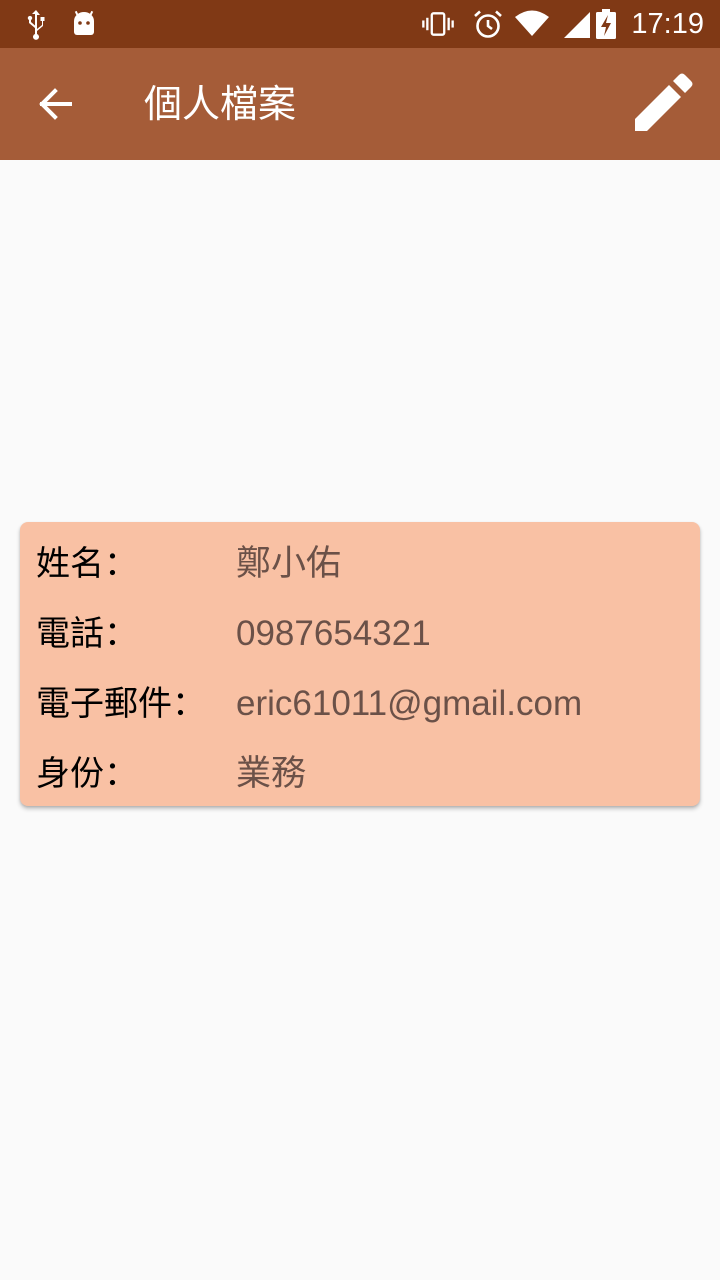 The image size is (720, 1280). Describe the element at coordinates (409, 703) in the screenshot. I see `email-value: eric61011@gmail.com` at that location.